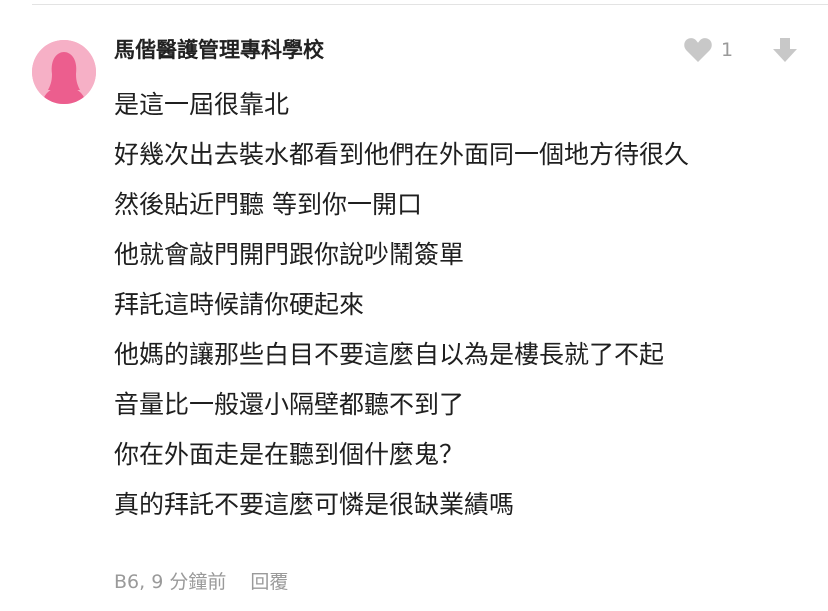  What do you see at coordinates (727, 50) in the screenshot?
I see `like-count: 1` at bounding box center [727, 50].